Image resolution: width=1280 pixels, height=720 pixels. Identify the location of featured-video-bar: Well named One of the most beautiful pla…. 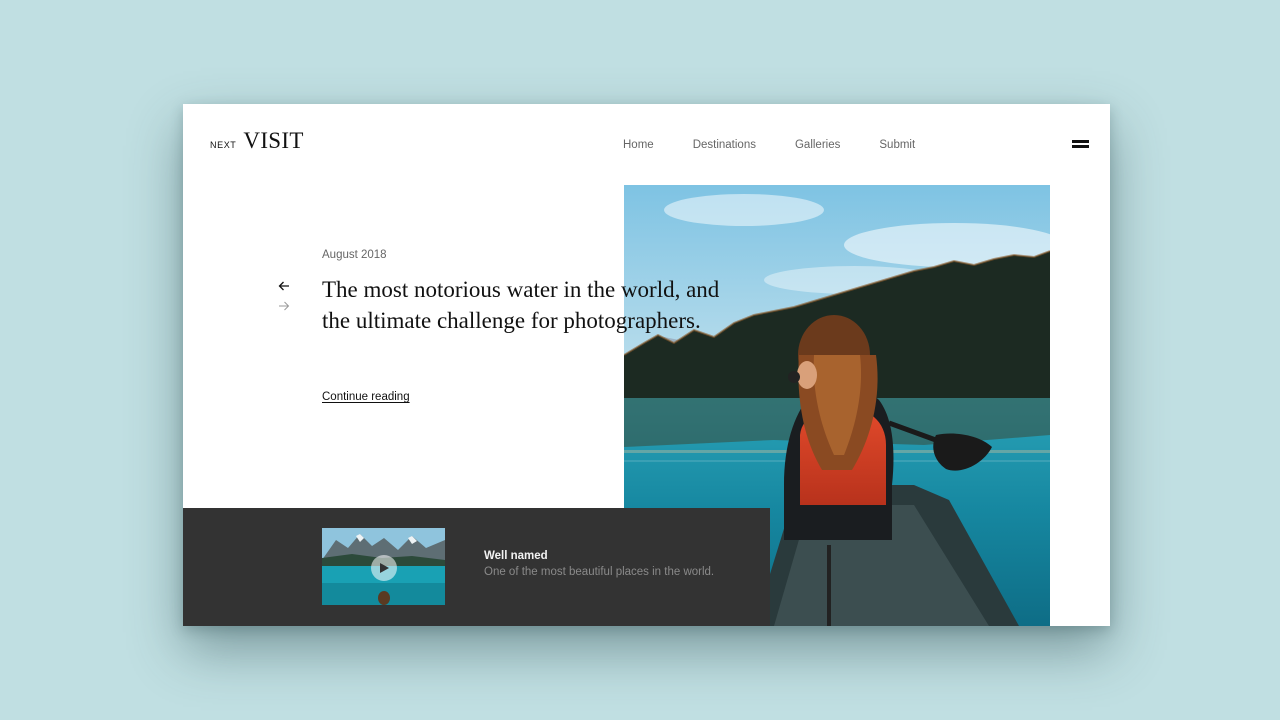
(476, 567).